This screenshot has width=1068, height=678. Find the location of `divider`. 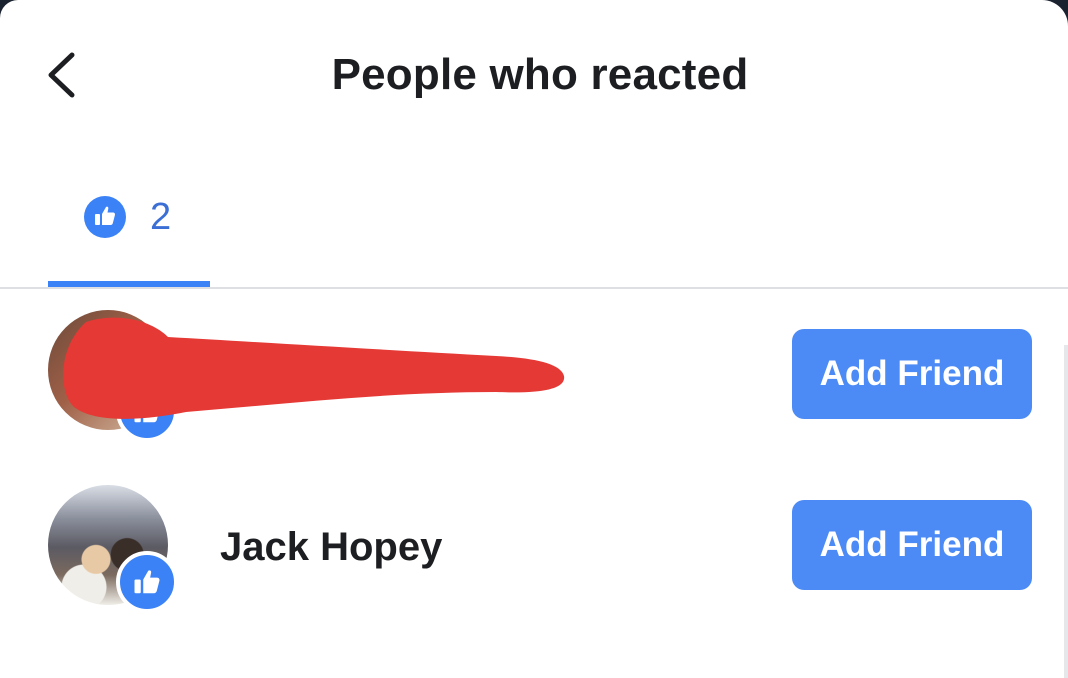

divider is located at coordinates (534, 288).